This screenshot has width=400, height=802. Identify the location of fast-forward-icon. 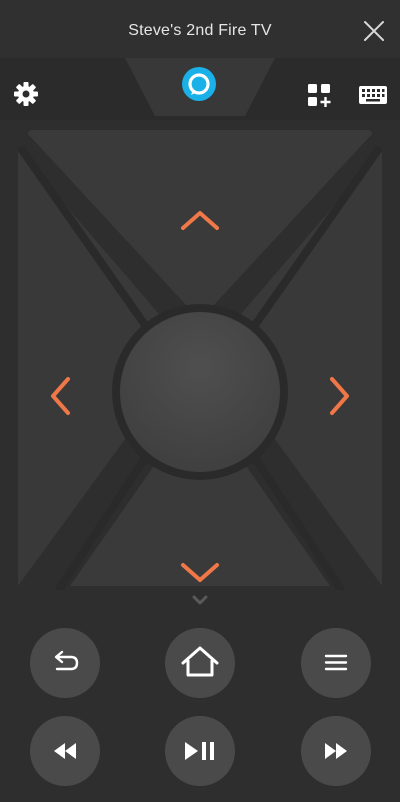
(336, 751).